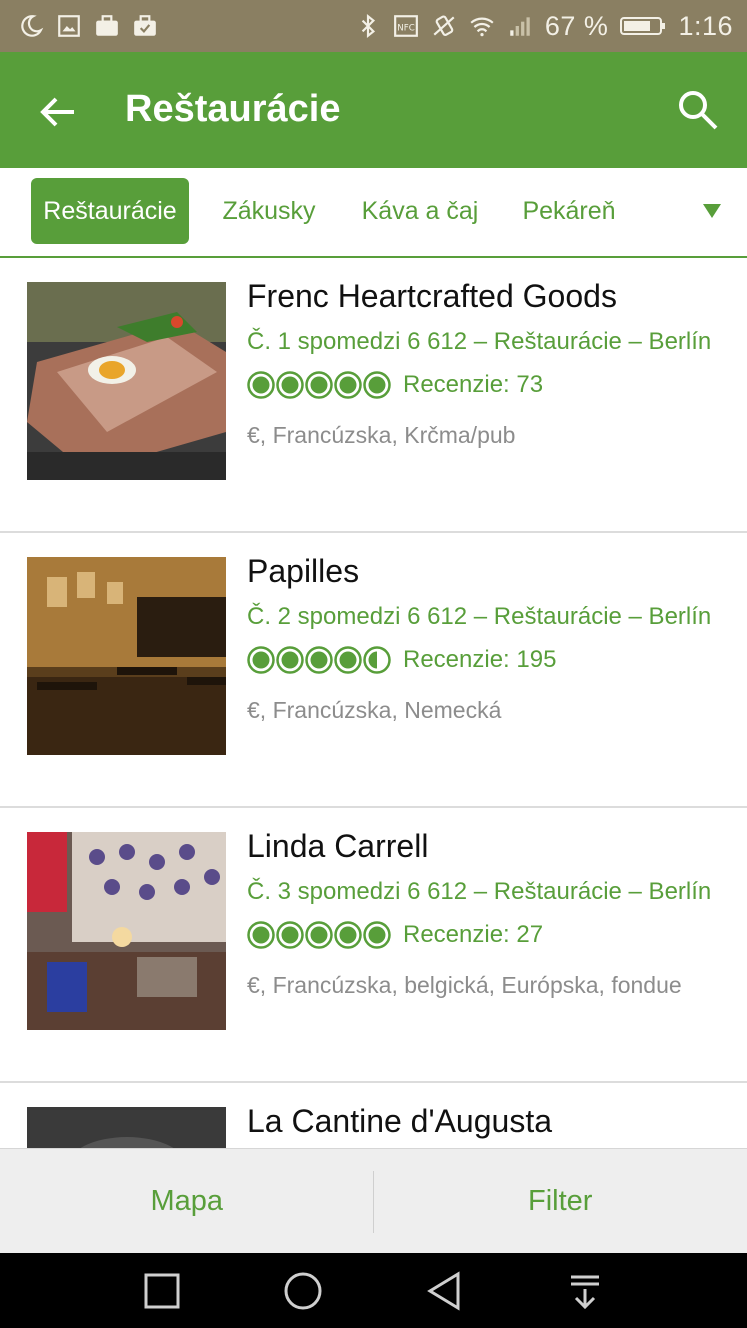 This screenshot has width=747, height=1328. I want to click on home-button, so click(303, 1291).